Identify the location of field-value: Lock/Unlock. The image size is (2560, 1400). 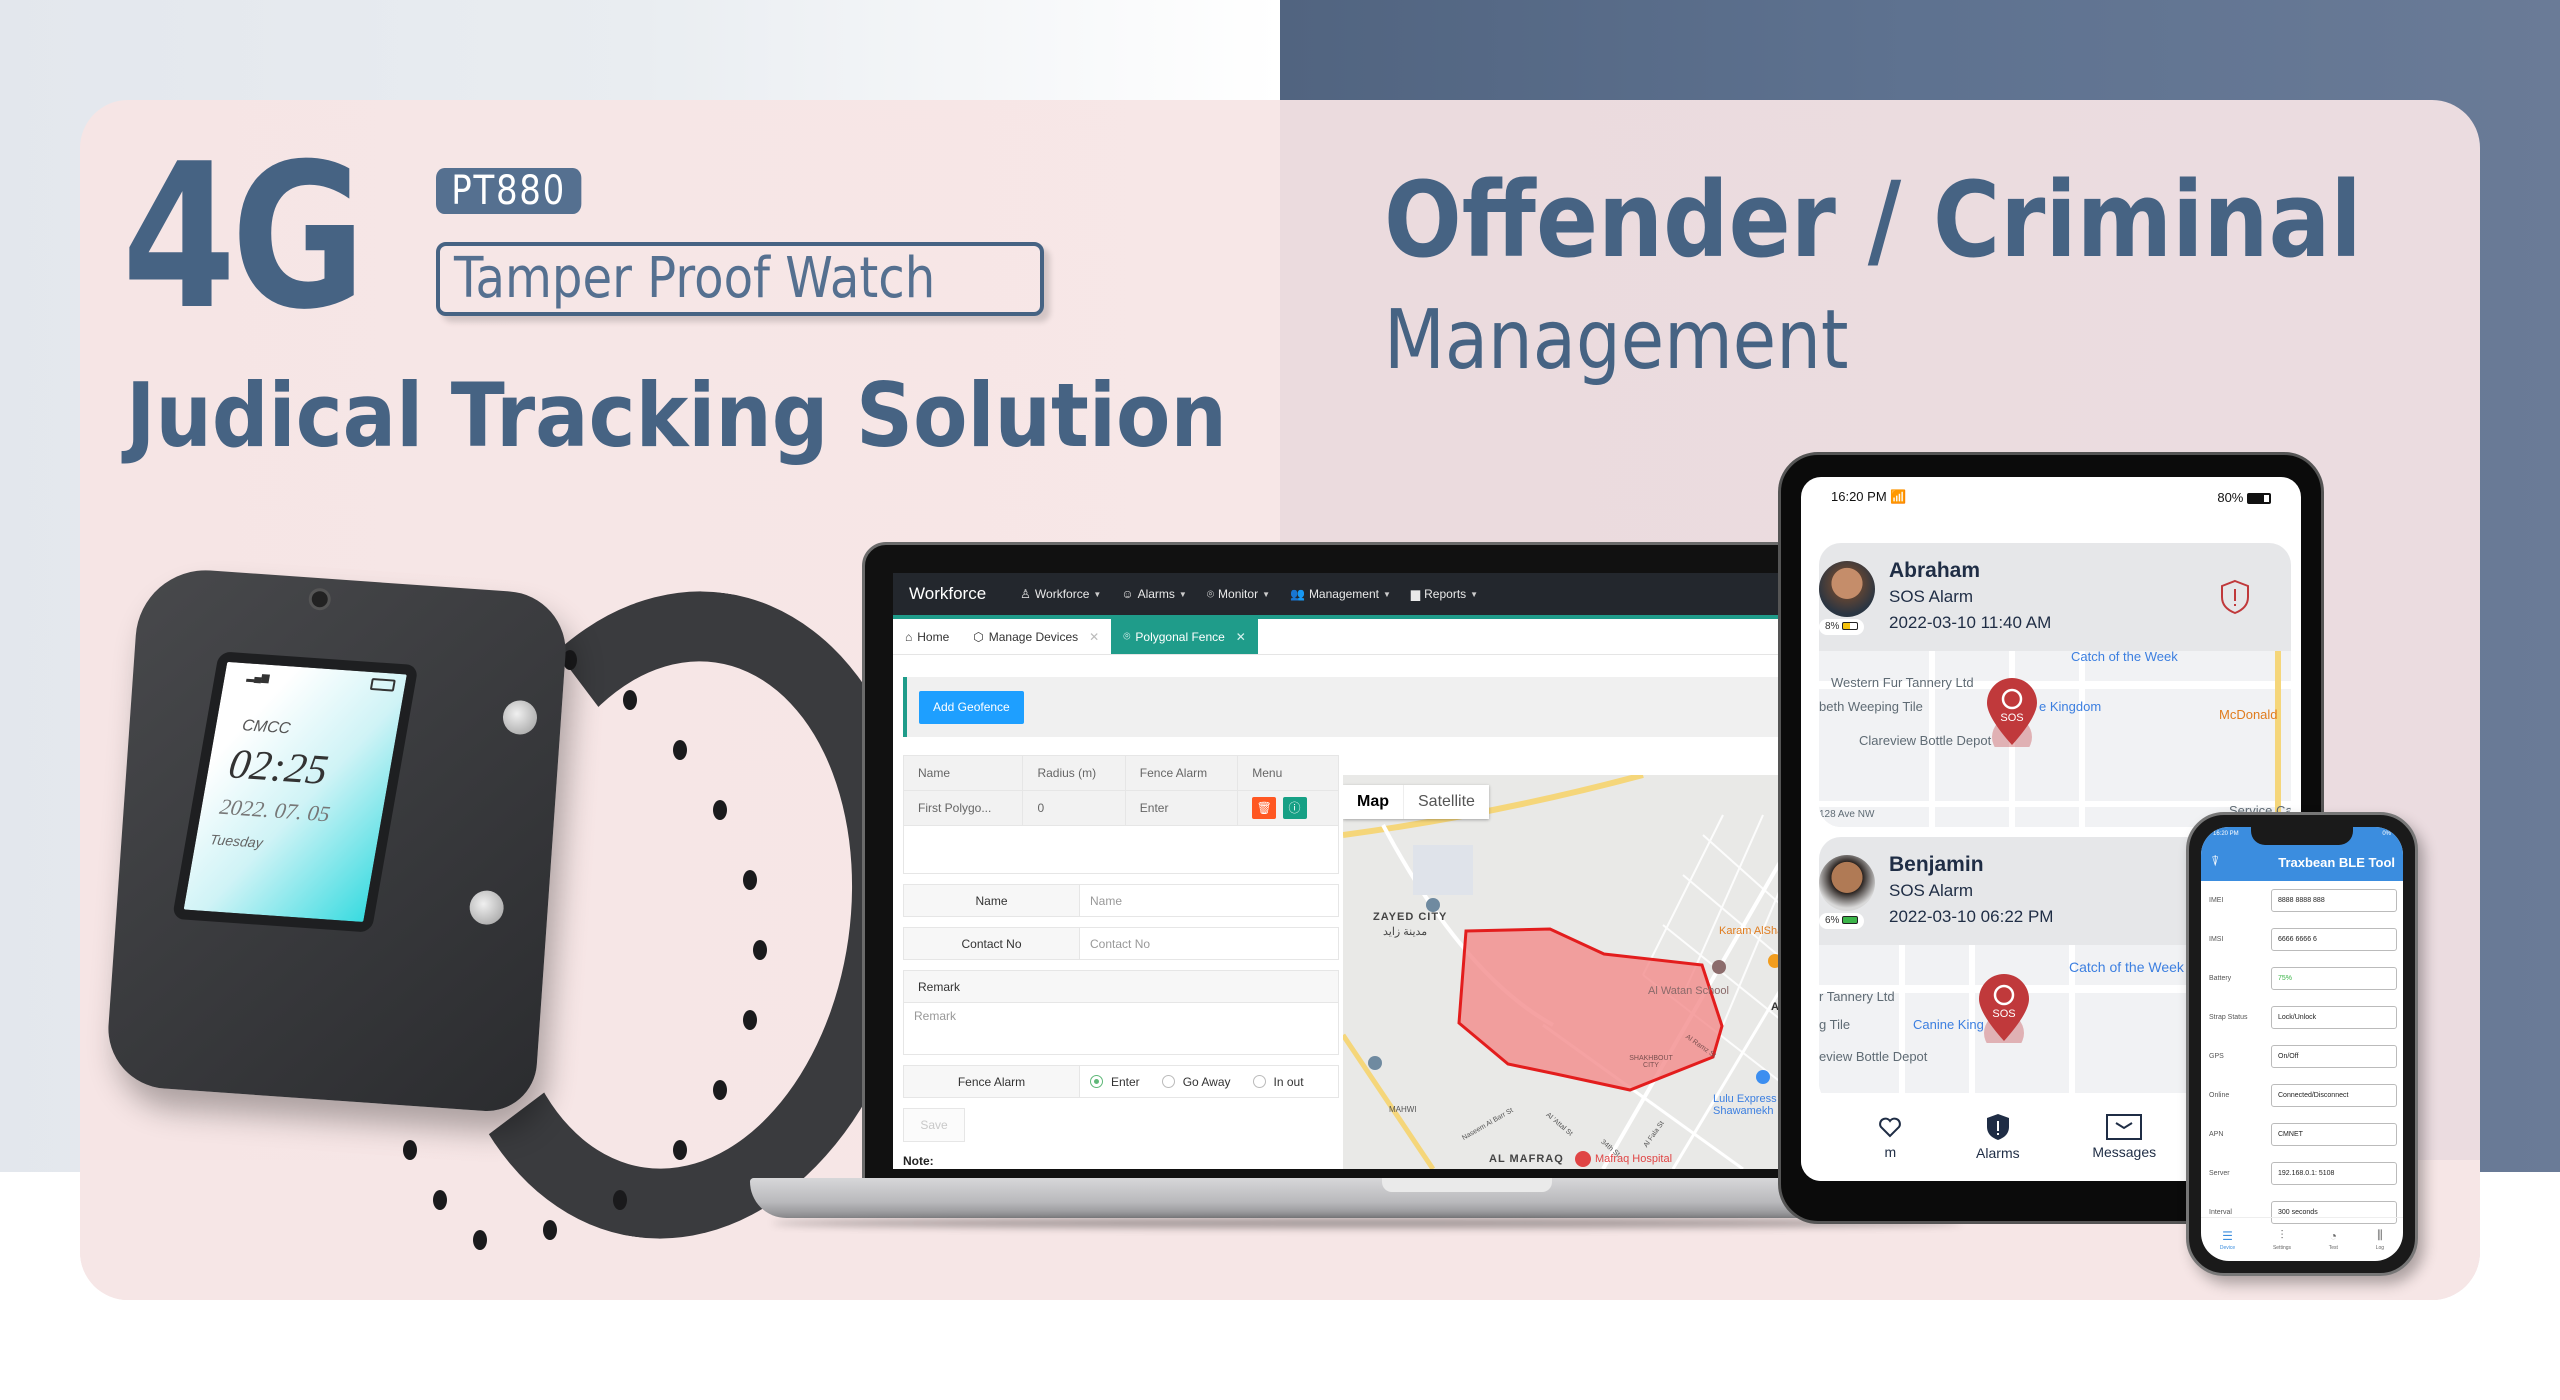
(2334, 1017).